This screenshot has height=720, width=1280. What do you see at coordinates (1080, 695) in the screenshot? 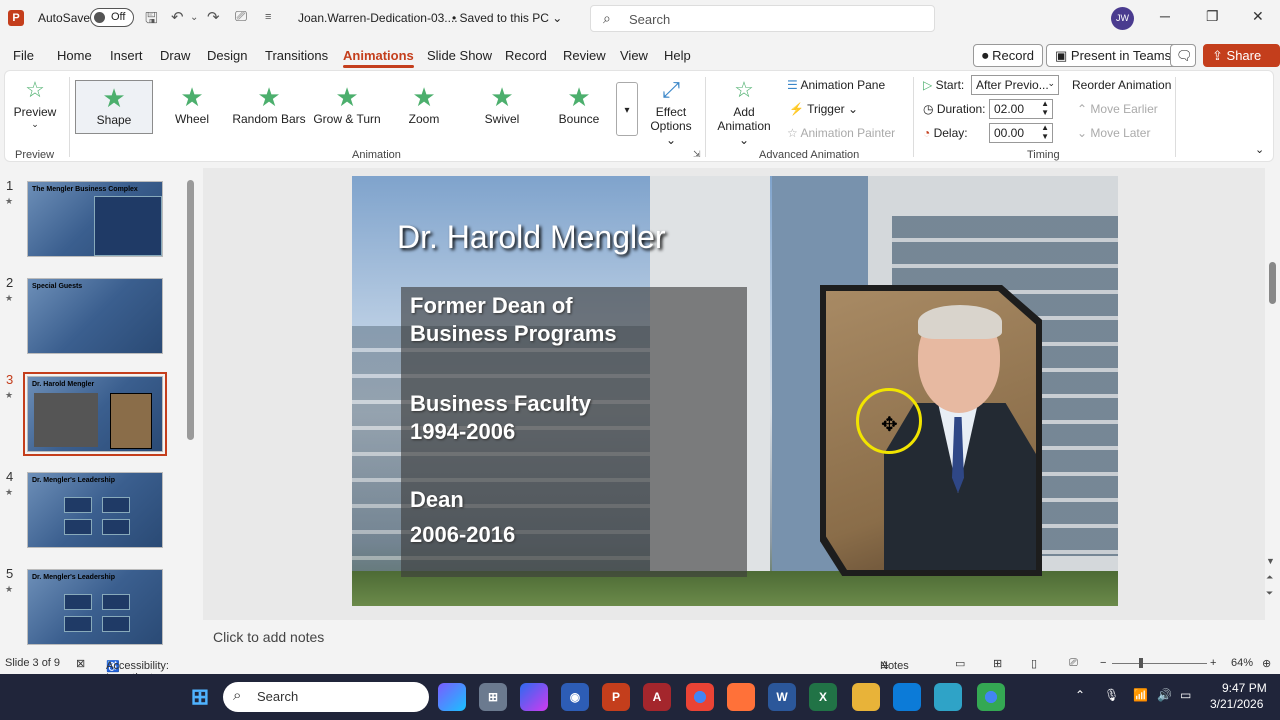
I see `tray-overflow-icon: ⌃` at bounding box center [1080, 695].